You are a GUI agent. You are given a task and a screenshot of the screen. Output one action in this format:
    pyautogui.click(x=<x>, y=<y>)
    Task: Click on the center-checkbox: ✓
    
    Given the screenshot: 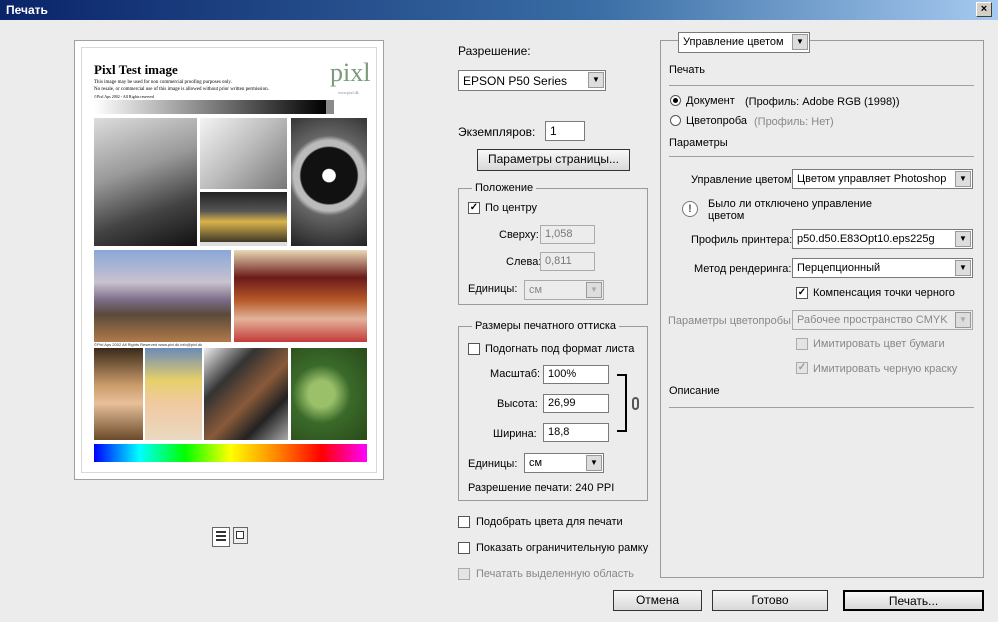 What is the action you would take?
    pyautogui.click(x=474, y=208)
    